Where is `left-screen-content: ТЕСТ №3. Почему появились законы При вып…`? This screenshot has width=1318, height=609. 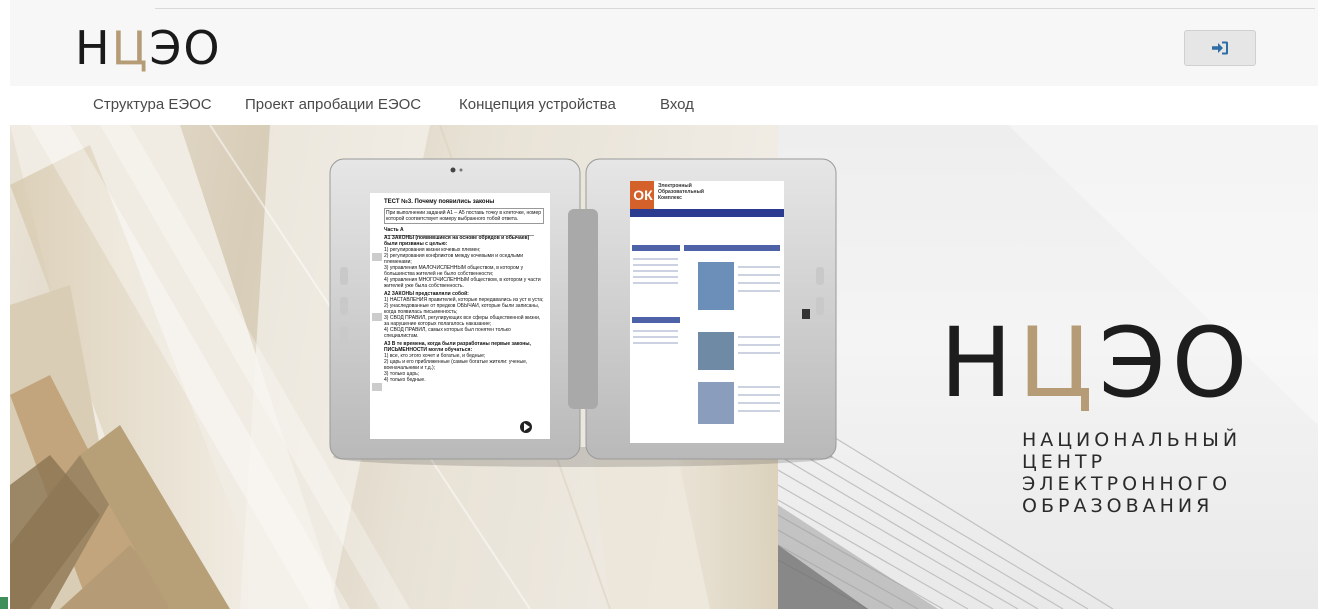
left-screen-content: ТЕСТ №3. Почему появились законы При вып… is located at coordinates (464, 291).